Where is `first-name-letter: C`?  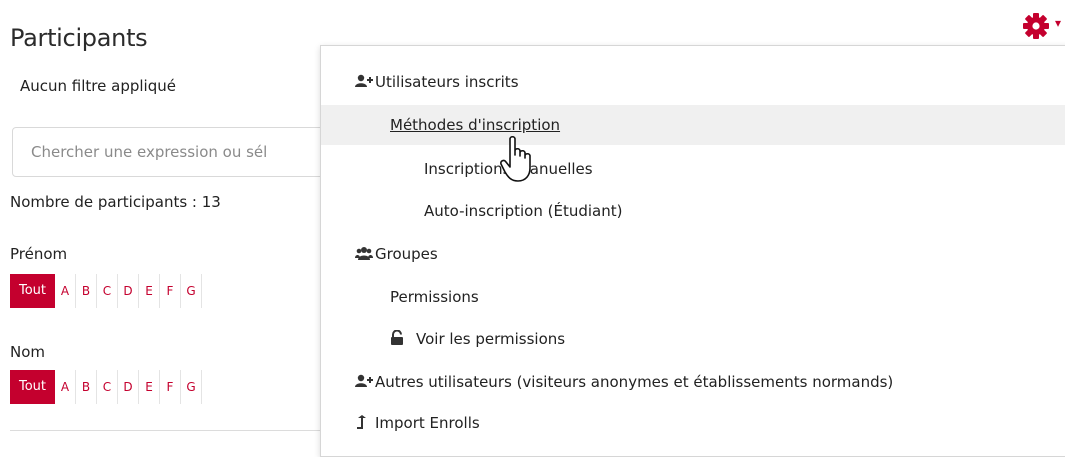 first-name-letter: C is located at coordinates (107, 291).